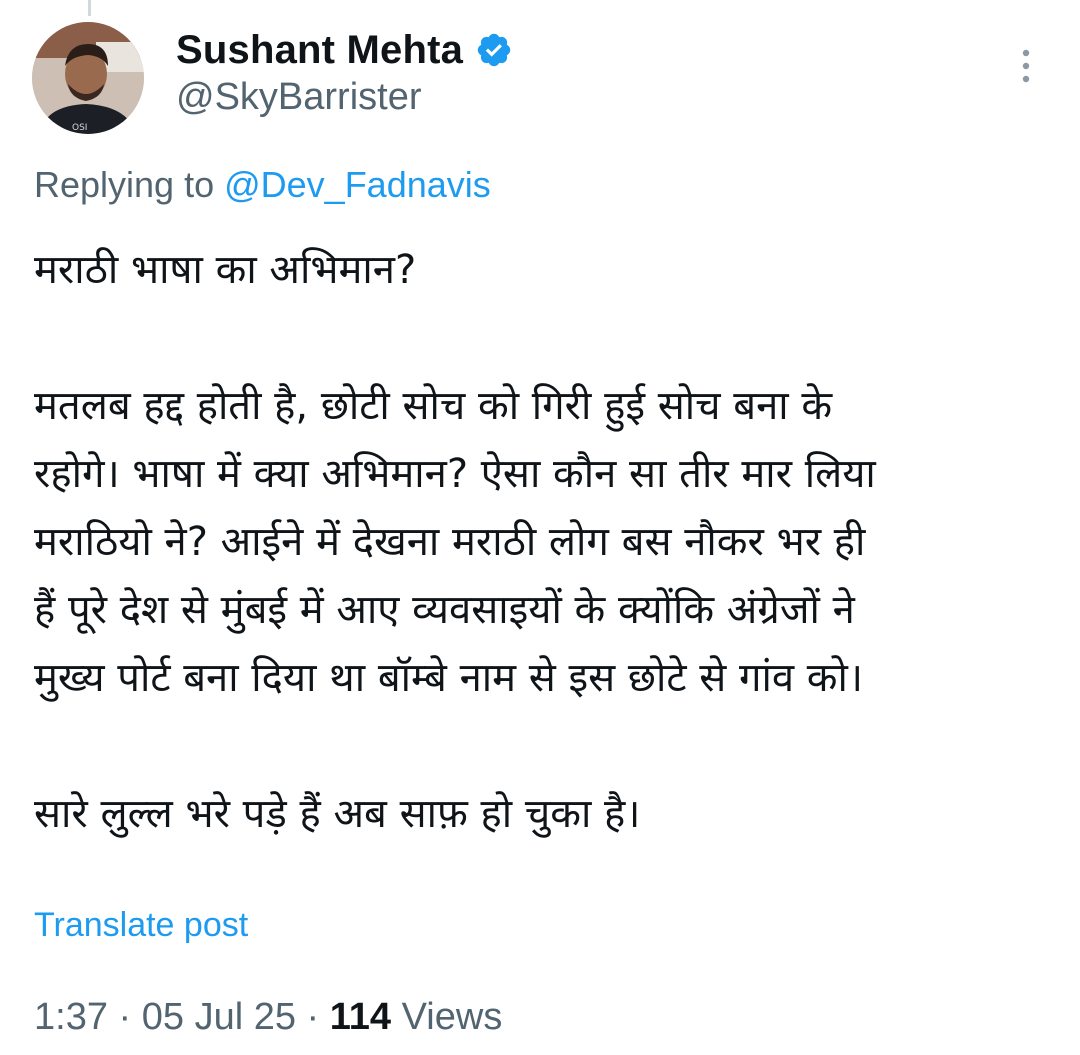 The image size is (1080, 1055). I want to click on post-date: 05 Jul 25, so click(219, 1017).